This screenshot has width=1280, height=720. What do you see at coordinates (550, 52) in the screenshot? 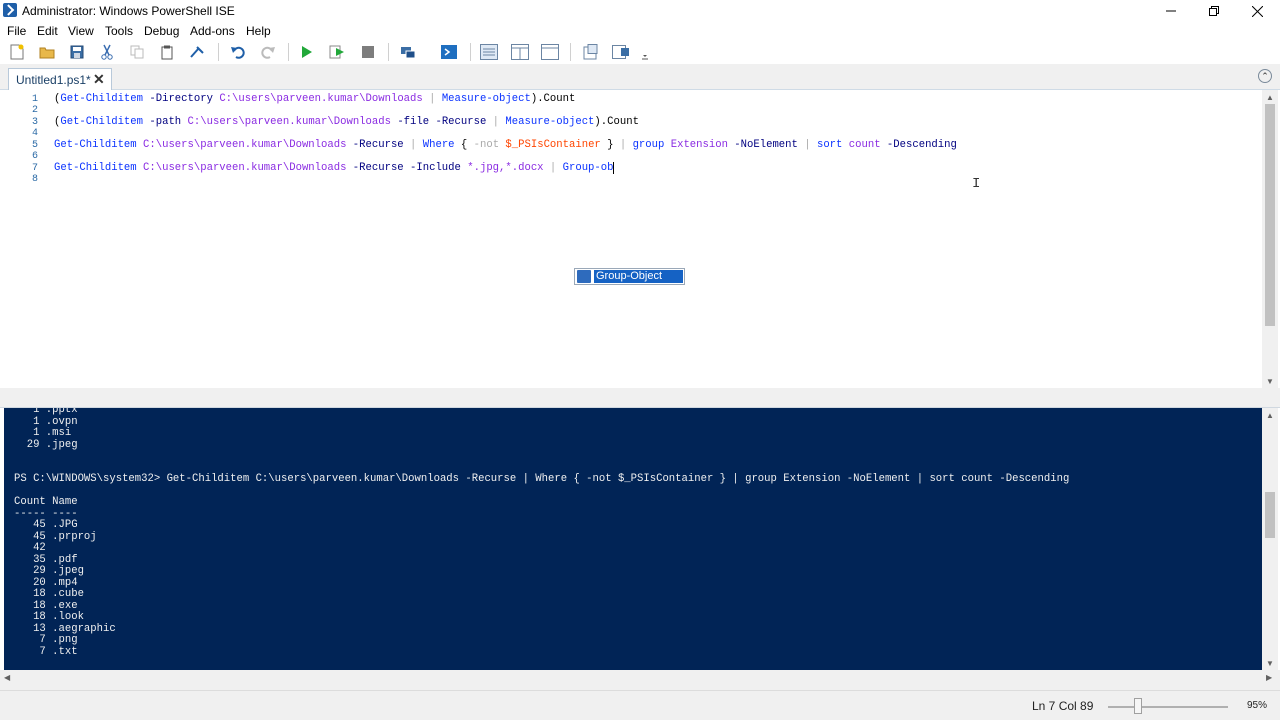
I see `show-script-pane-max-icon` at bounding box center [550, 52].